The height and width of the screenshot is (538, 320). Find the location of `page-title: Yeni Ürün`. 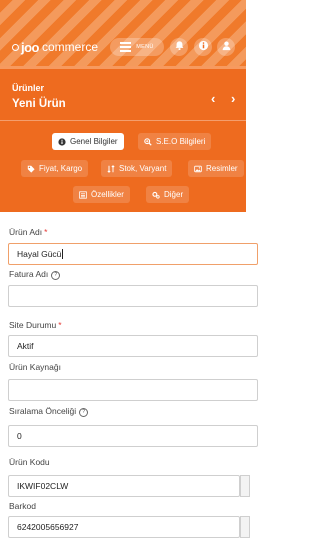

page-title: Yeni Ürün is located at coordinates (39, 104).